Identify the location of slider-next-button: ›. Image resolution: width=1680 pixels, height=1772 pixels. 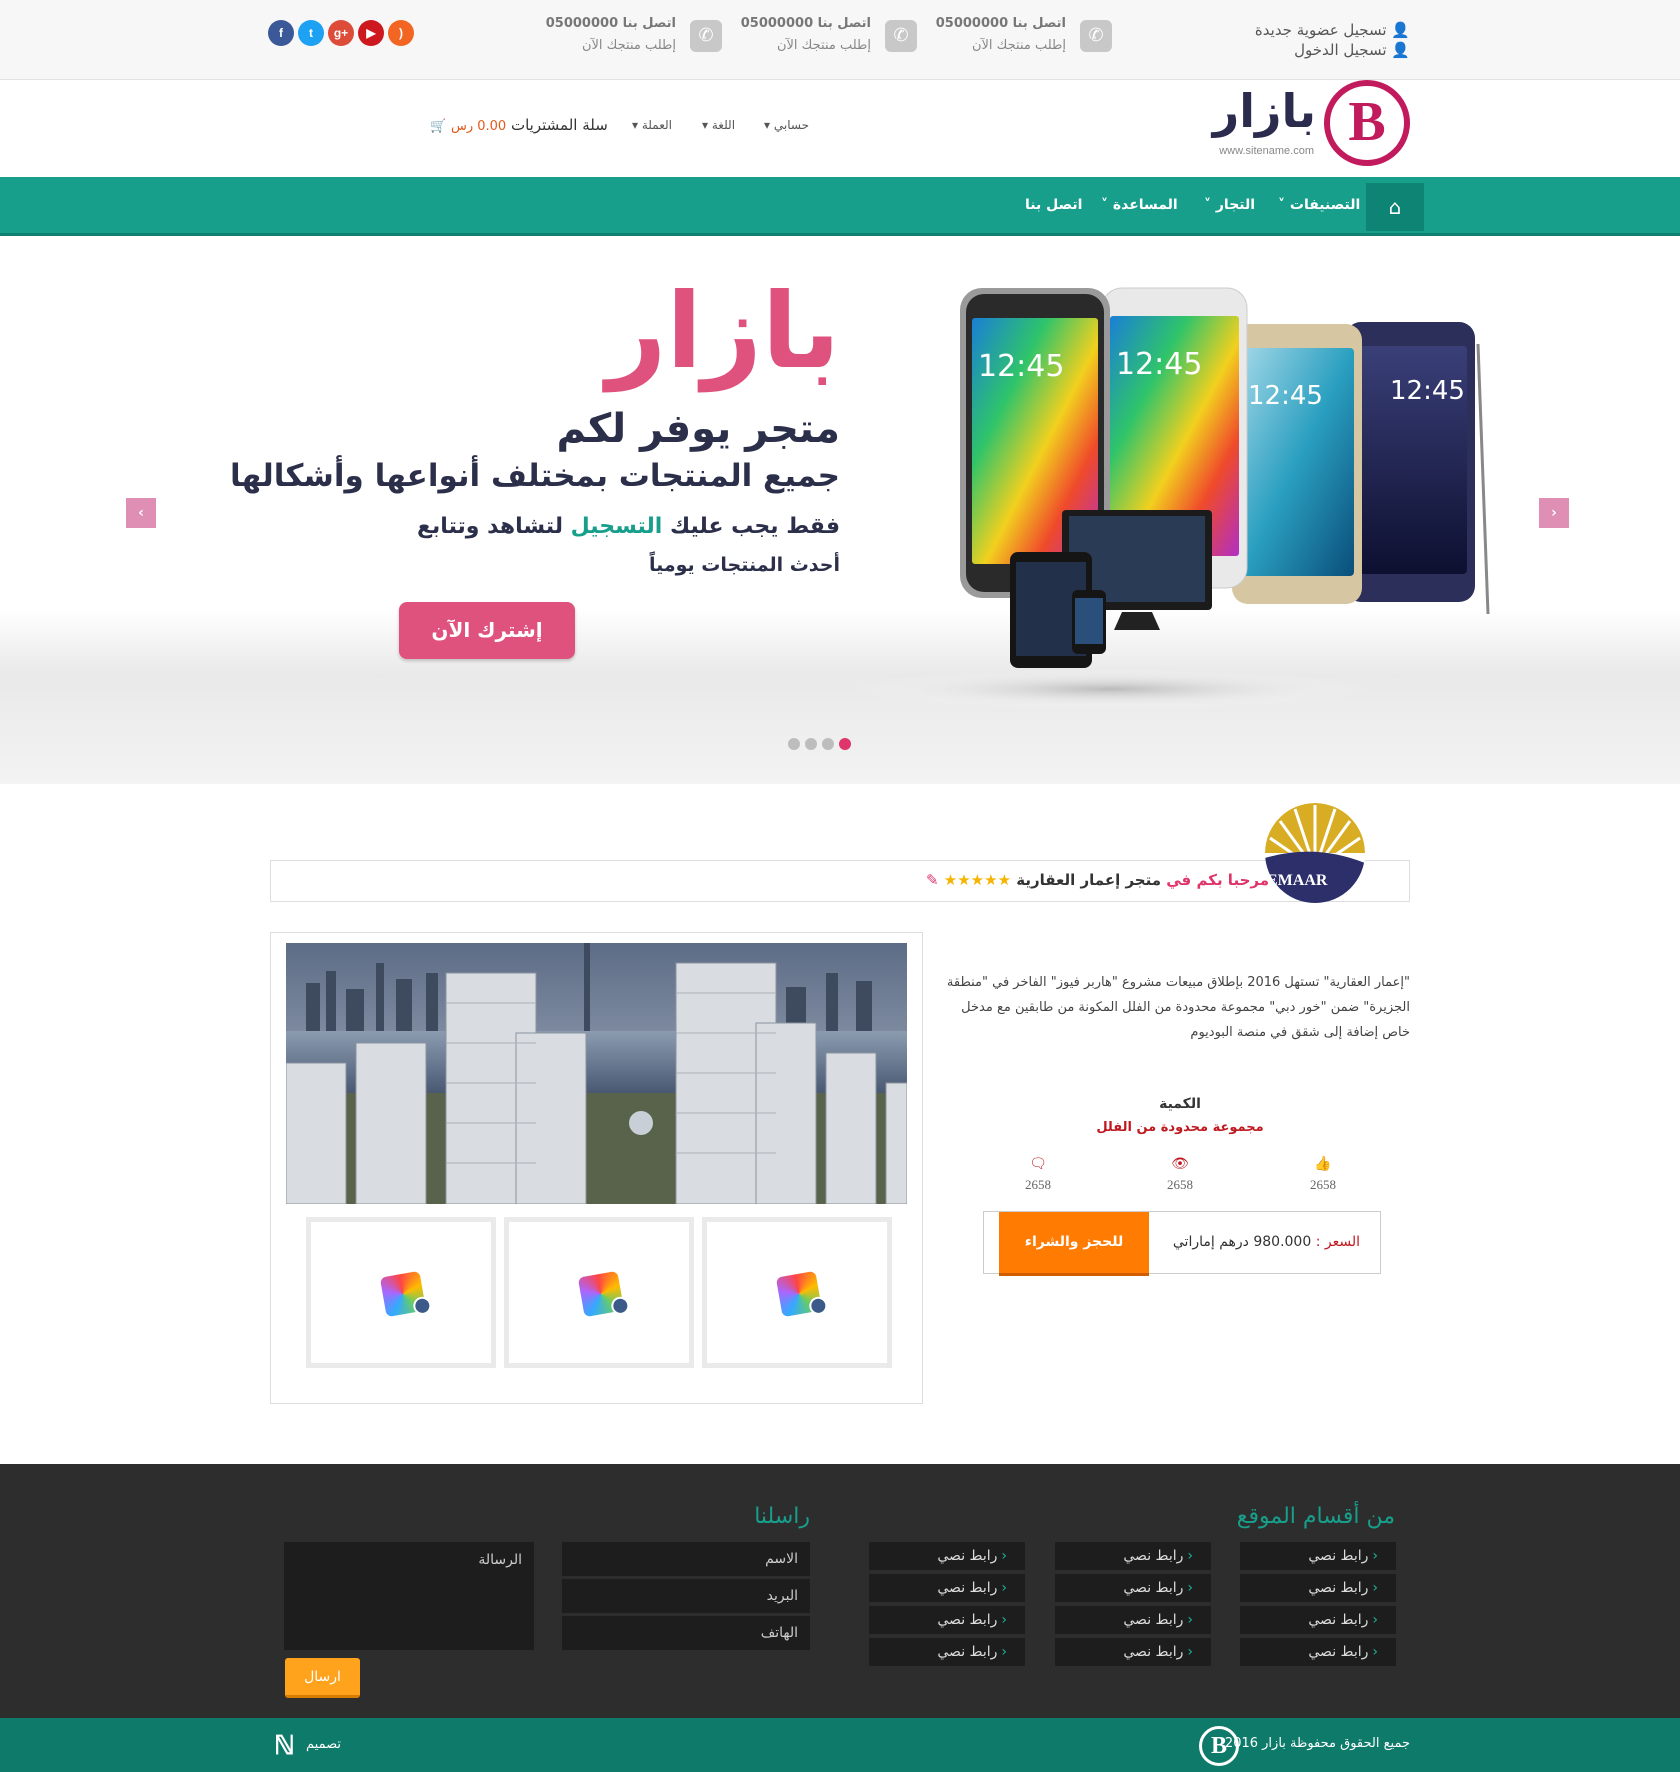
(1554, 513).